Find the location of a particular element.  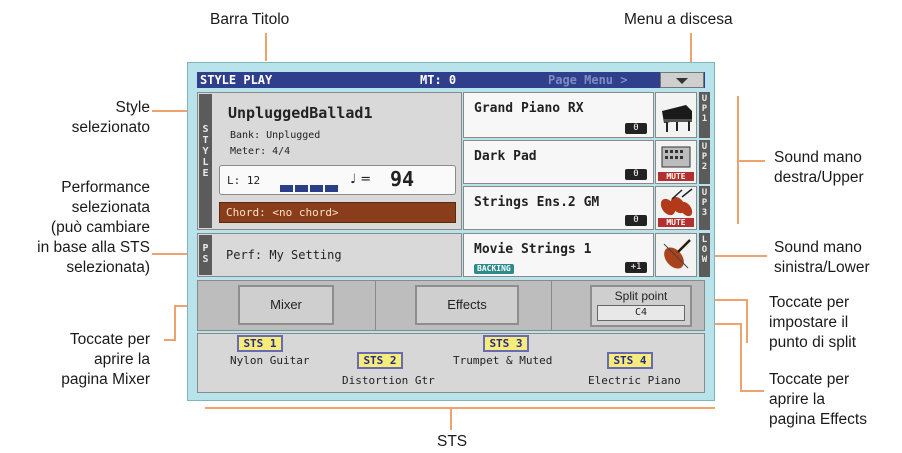

sound-slot-up2: Dark Pad 0 is located at coordinates (558, 162).